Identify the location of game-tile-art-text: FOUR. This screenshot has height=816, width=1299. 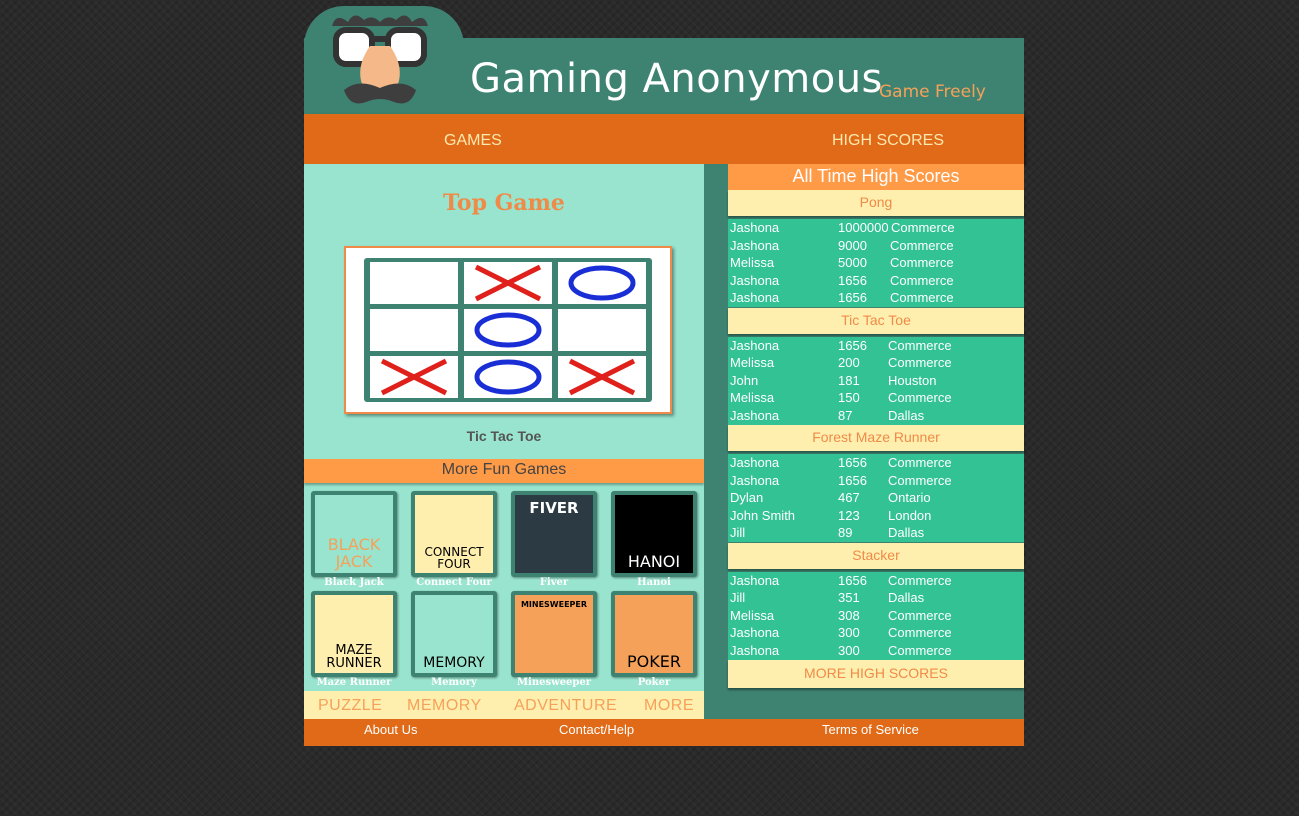
(454, 564).